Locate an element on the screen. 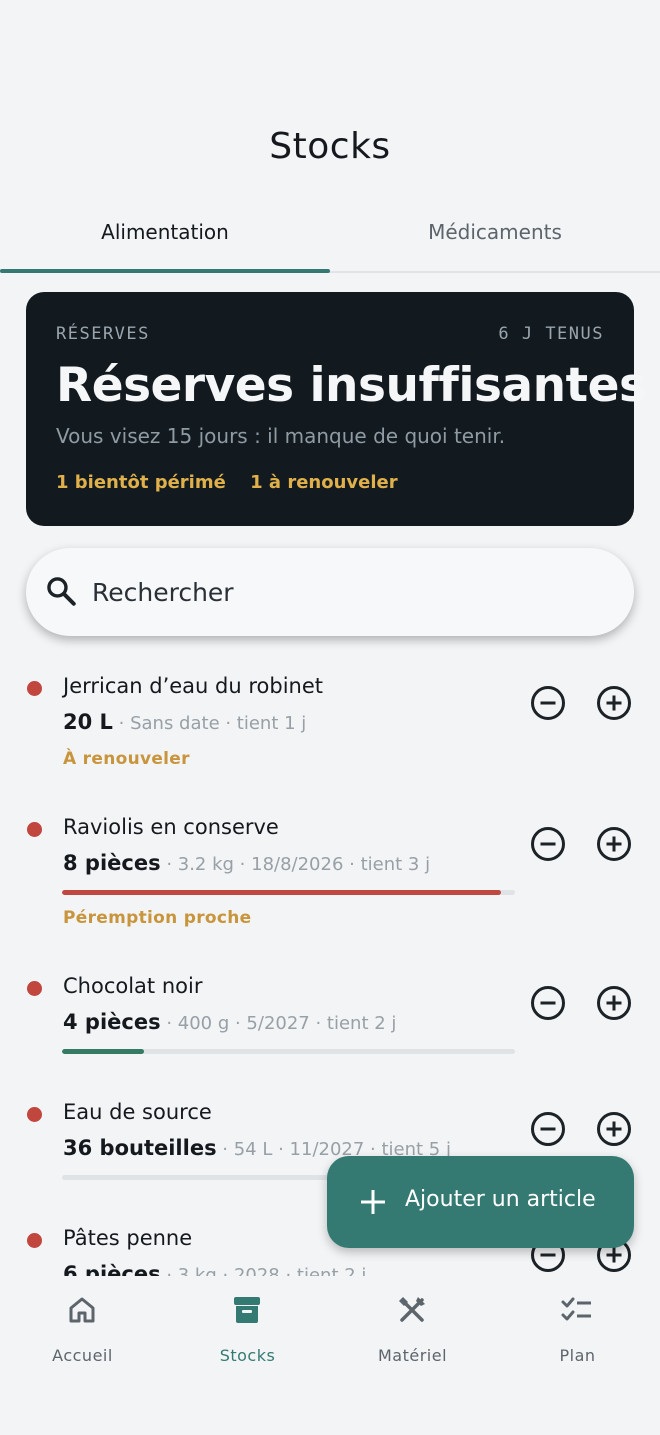  summary-heading: Réserves insuffisantes is located at coordinates (351, 385).